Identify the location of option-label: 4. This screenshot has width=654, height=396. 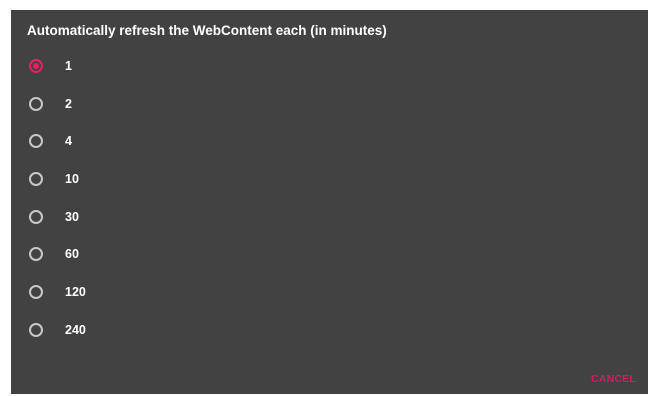
(68, 141).